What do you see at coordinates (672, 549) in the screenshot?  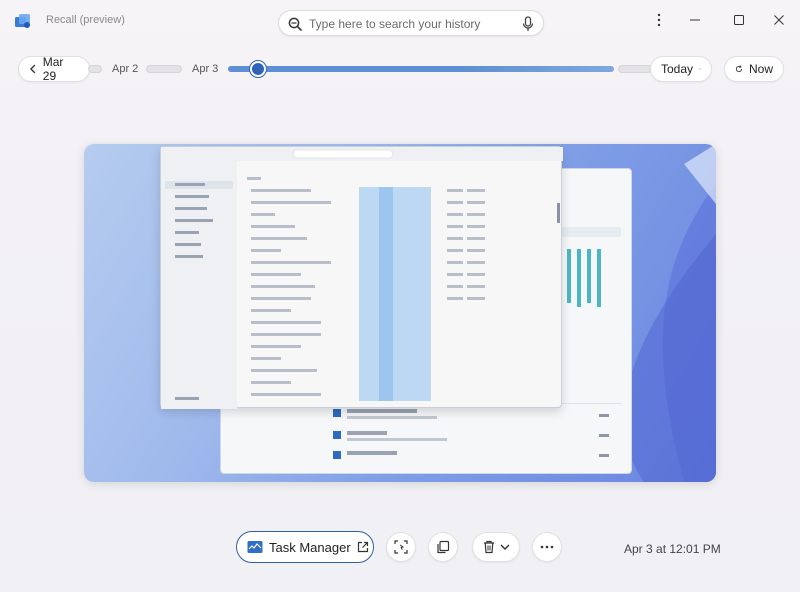 I see `snapshot-timestamp: Apr 3 at 12:01 PM` at bounding box center [672, 549].